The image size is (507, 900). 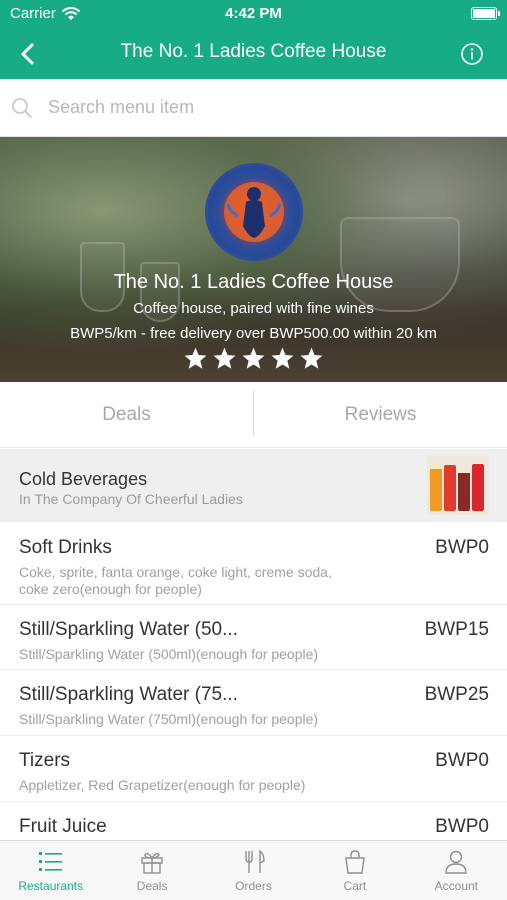 I want to click on nav-title: The No. 1 Ladies Coffee House, so click(x=253, y=51).